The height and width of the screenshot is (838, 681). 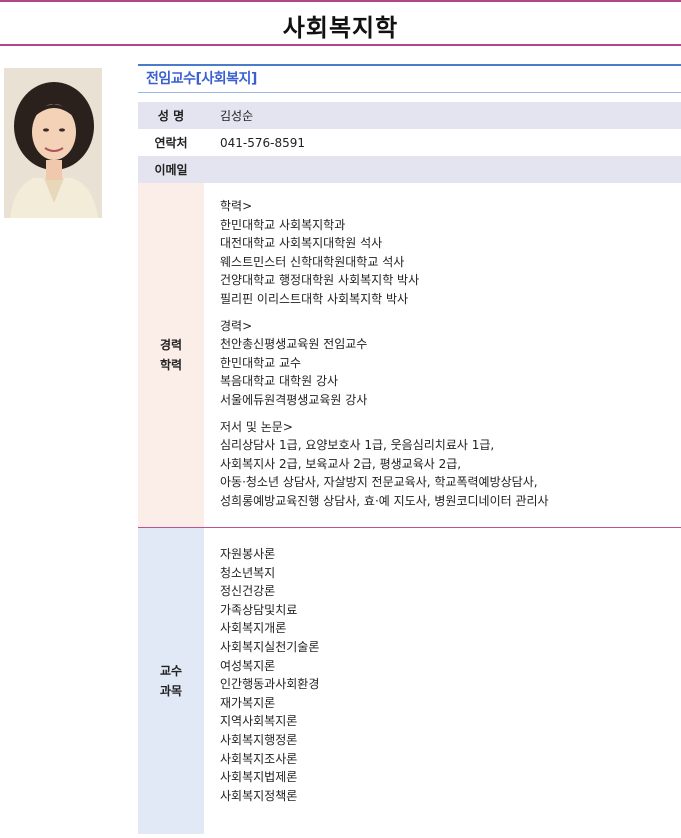 I want to click on education-item: 한민대학교 사회복지학과, so click(x=283, y=224).